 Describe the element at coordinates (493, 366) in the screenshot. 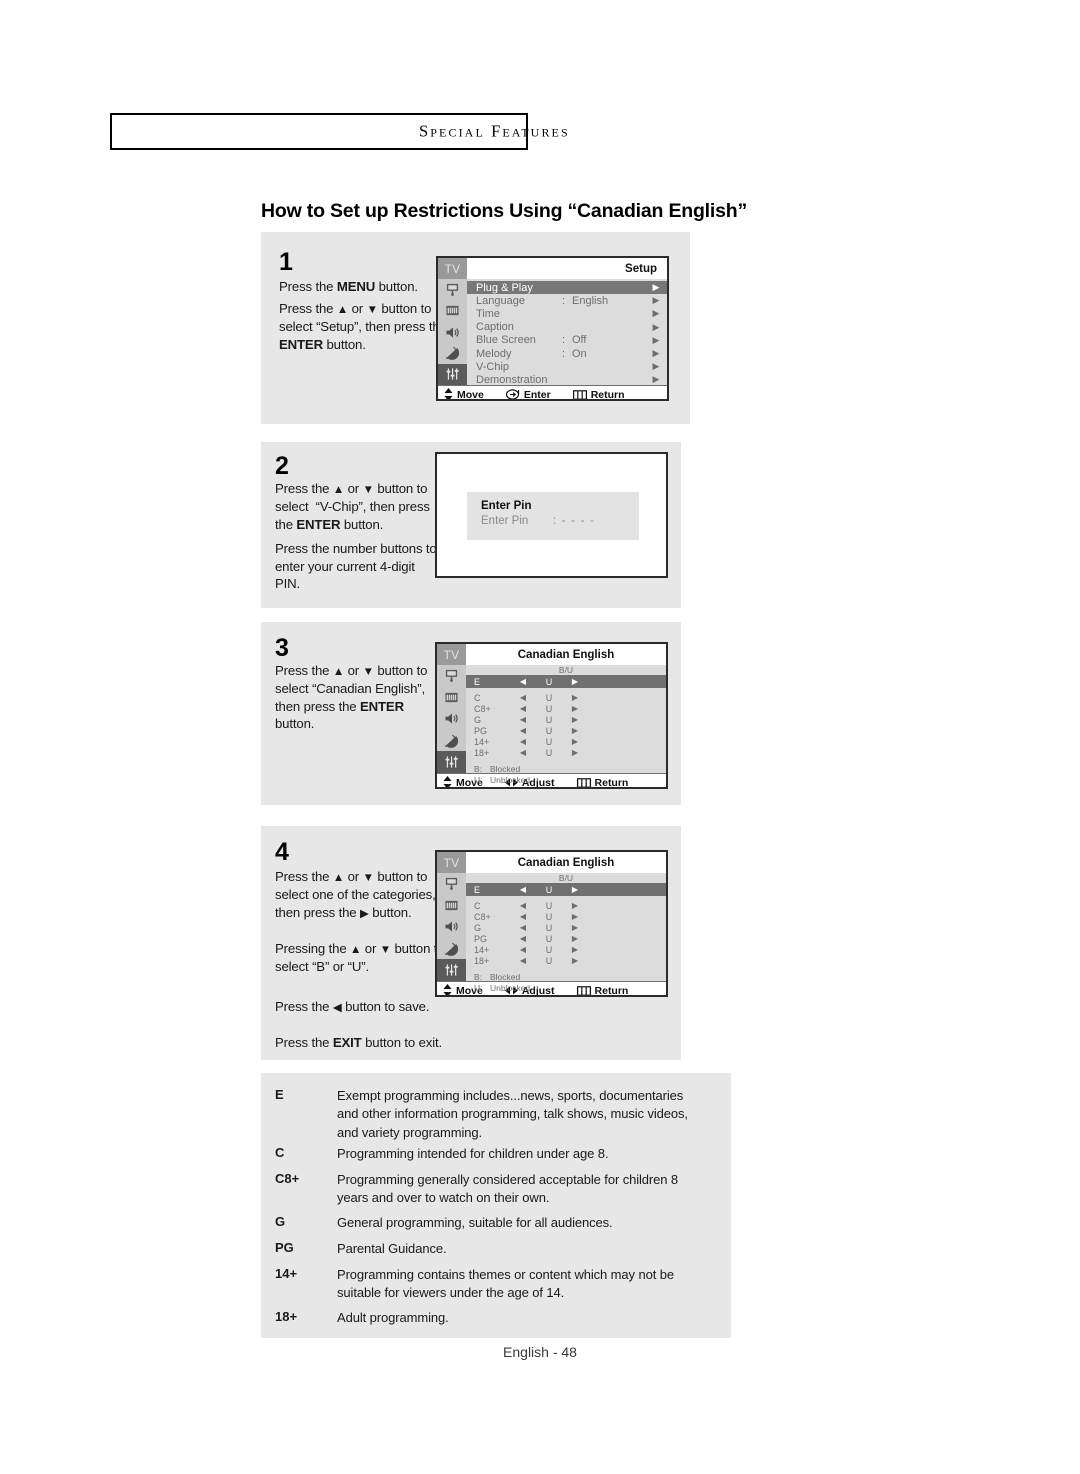

I see `menu-item-label: V-Chip` at that location.